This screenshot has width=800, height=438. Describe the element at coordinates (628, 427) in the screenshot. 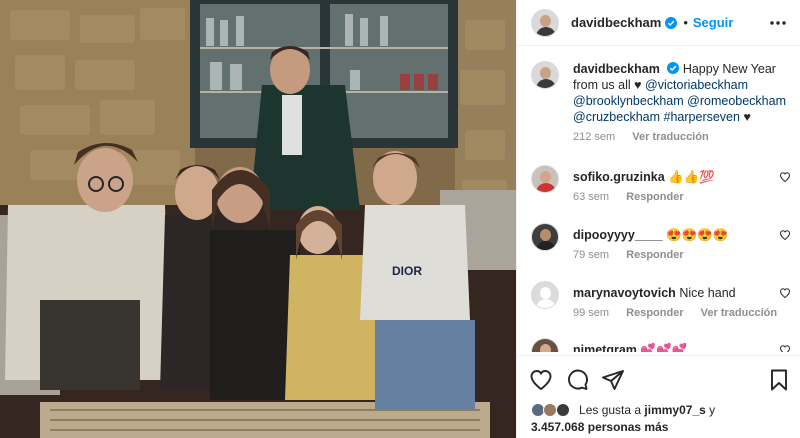

I see `likes-suffix: personas más` at that location.